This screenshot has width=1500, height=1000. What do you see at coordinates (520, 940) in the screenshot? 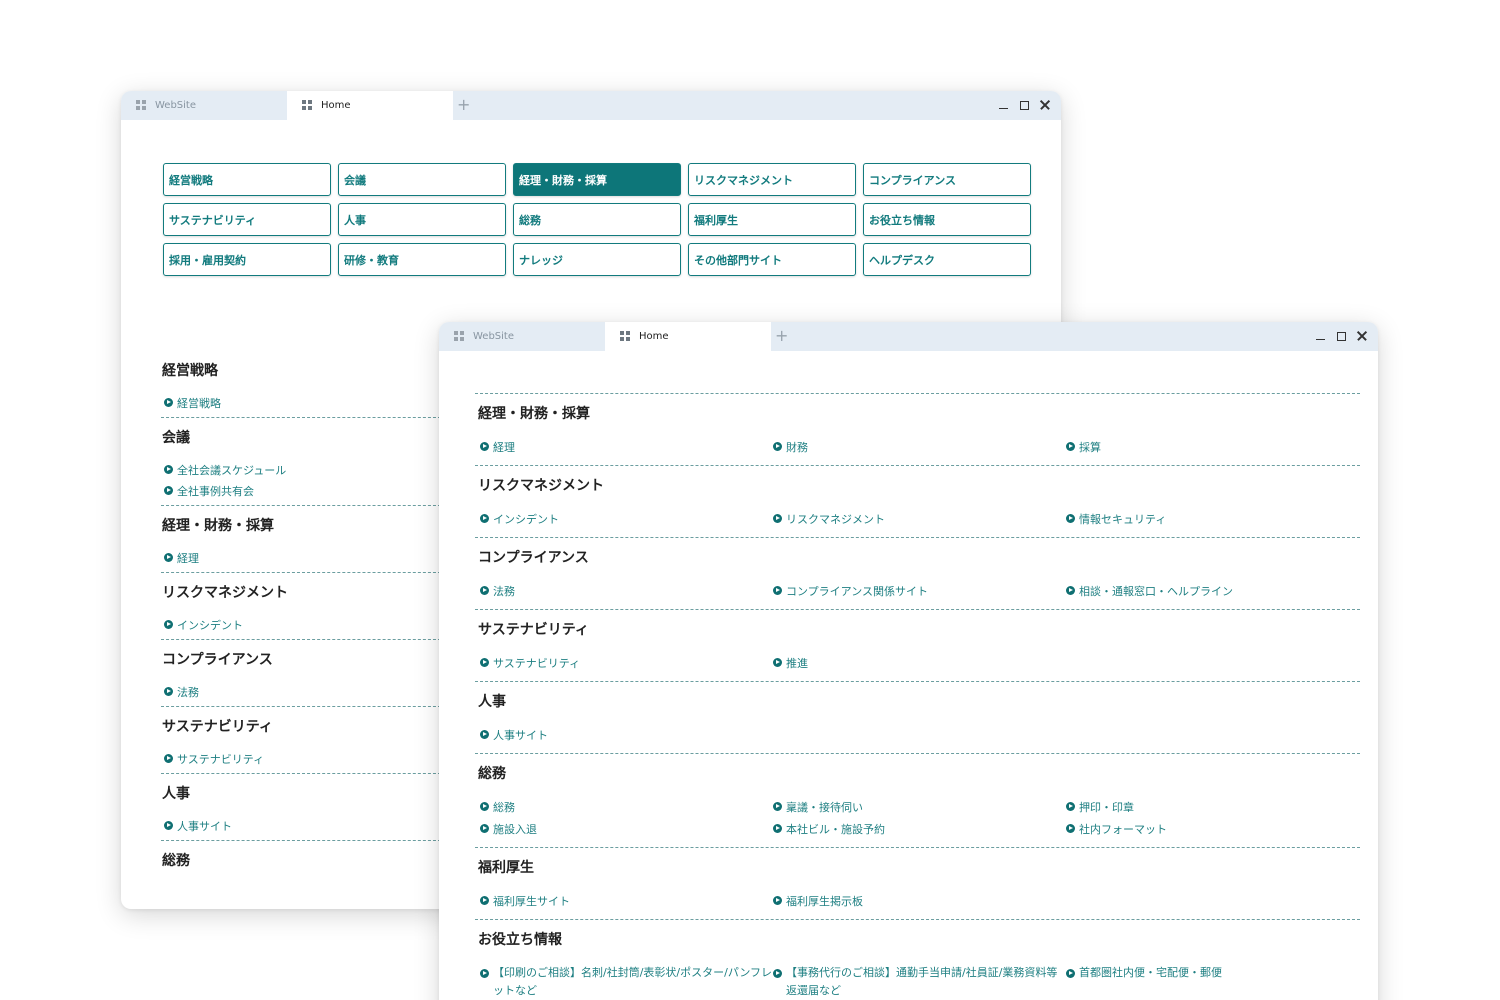
I see `section-title: お役立ち情報` at bounding box center [520, 940].